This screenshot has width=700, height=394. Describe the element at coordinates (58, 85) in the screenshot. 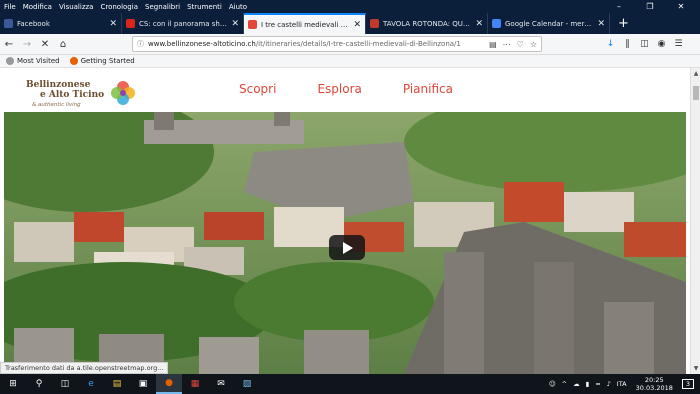

I see `logo-line1: Bellinzonese` at that location.